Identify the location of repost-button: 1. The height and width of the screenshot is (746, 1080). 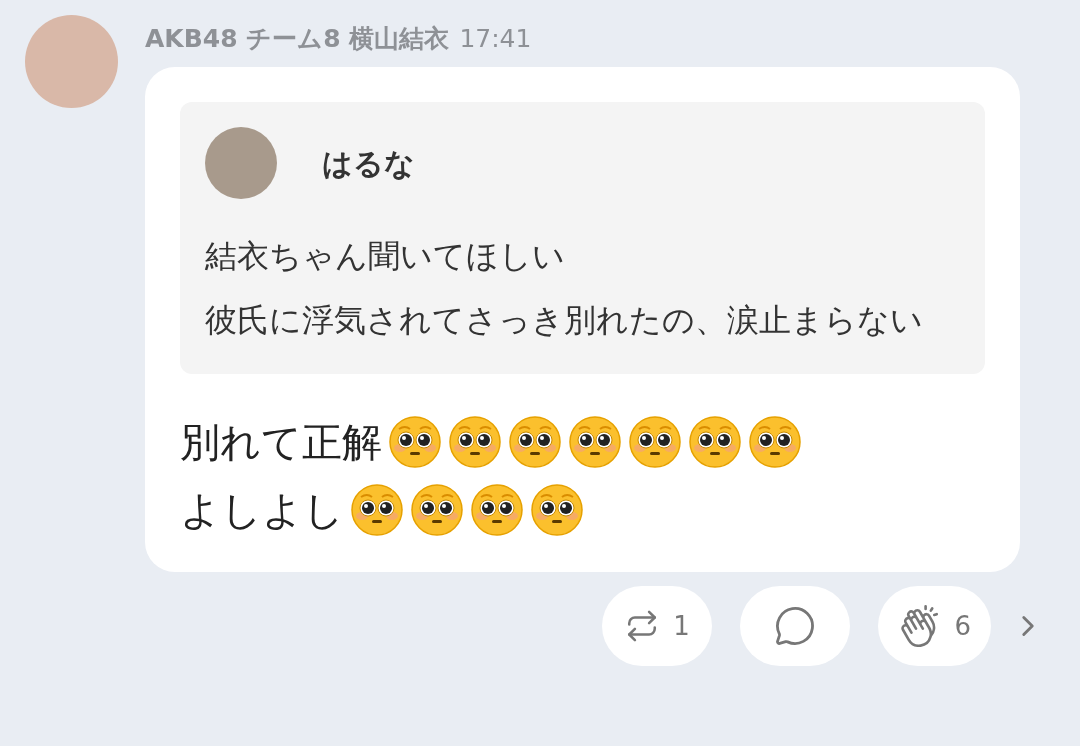
(657, 626).